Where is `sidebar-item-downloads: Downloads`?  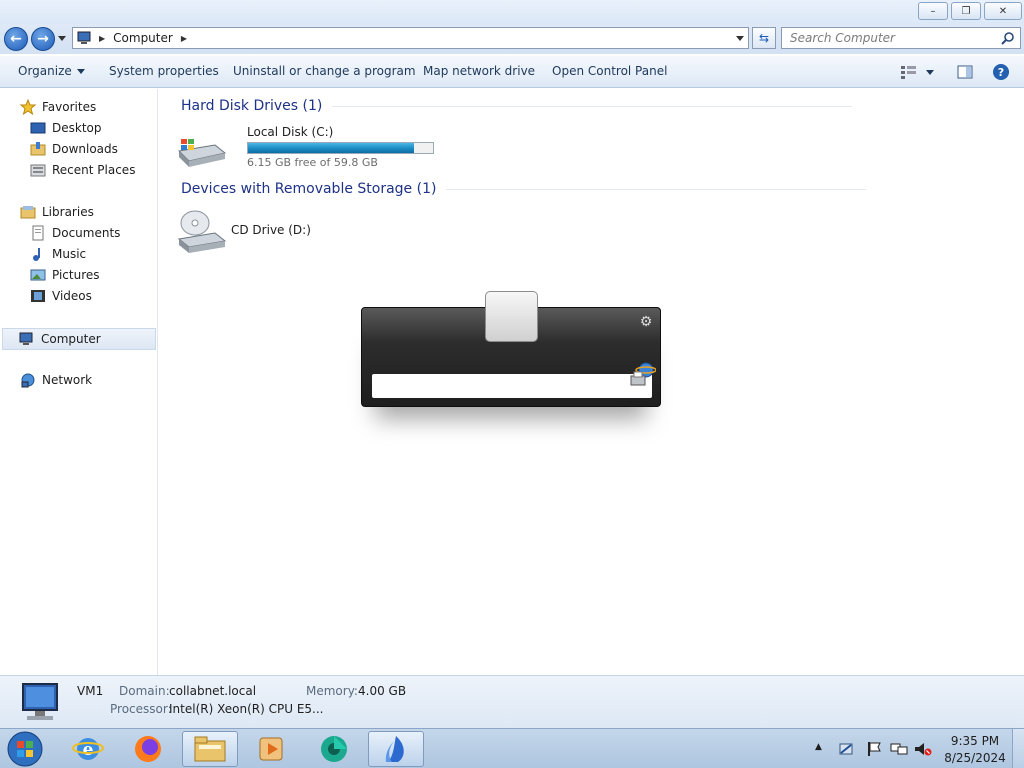 sidebar-item-downloads: Downloads is located at coordinates (74, 149).